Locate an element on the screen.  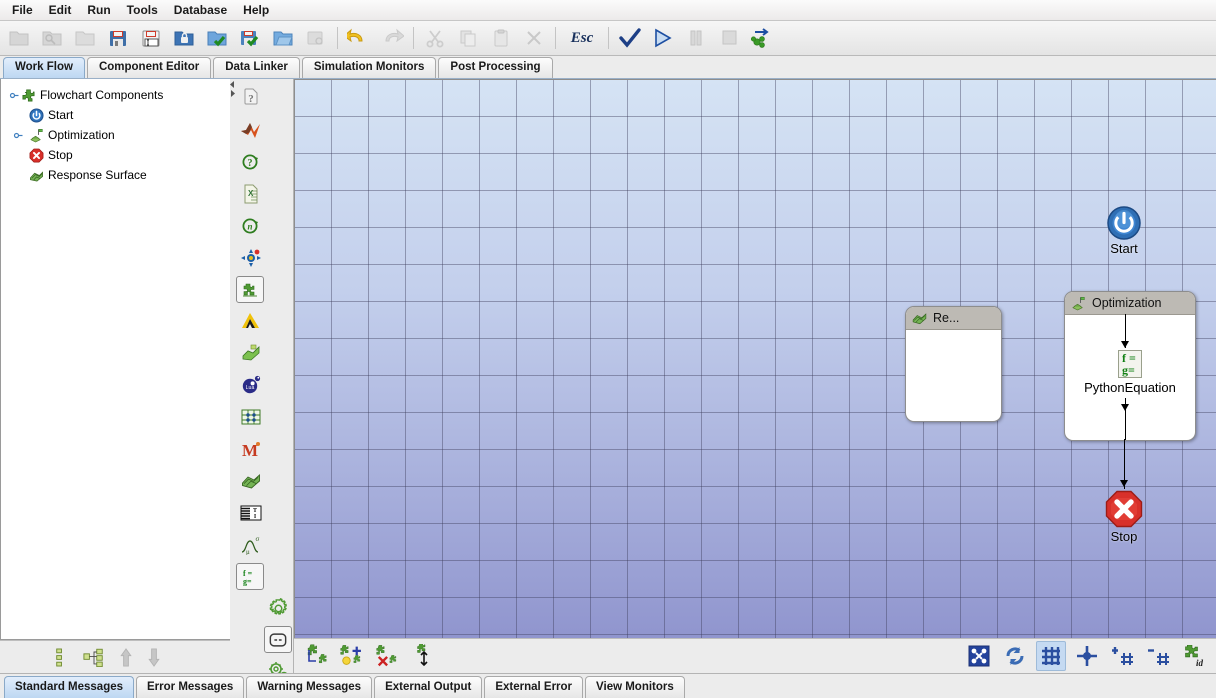
grid-increase-icon is located at coordinates (1123, 656).